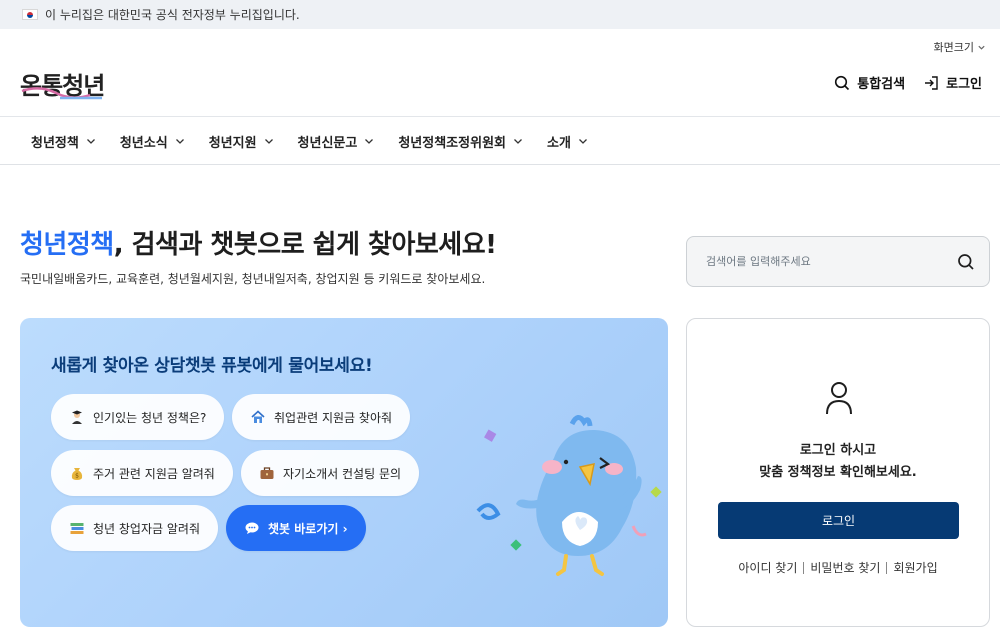 Image resolution: width=1000 pixels, height=640 pixels. What do you see at coordinates (252, 528) in the screenshot?
I see `chat-bubble-icon` at bounding box center [252, 528].